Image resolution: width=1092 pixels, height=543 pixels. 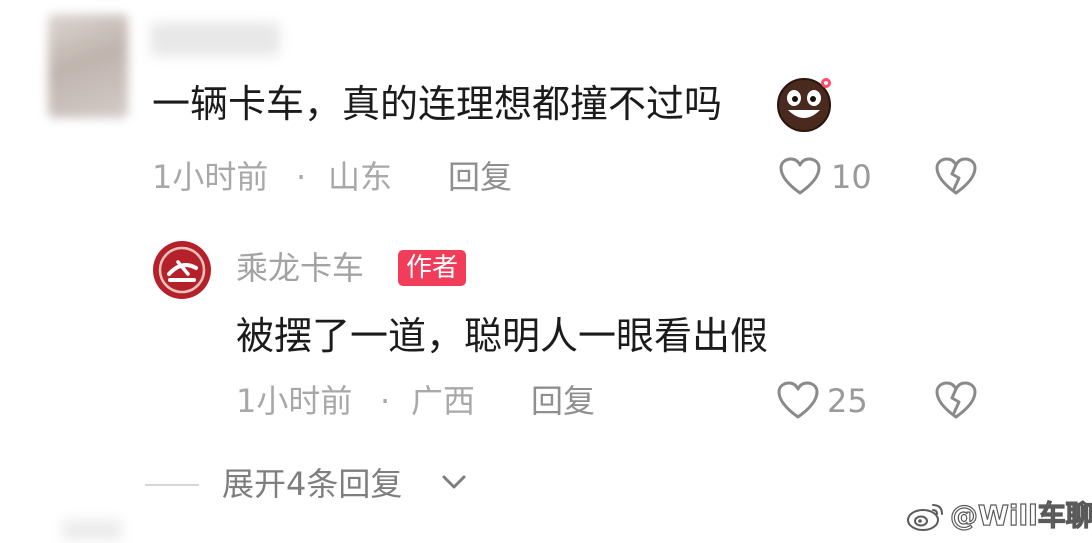 I want to click on next-comment-avatar, so click(x=92, y=530).